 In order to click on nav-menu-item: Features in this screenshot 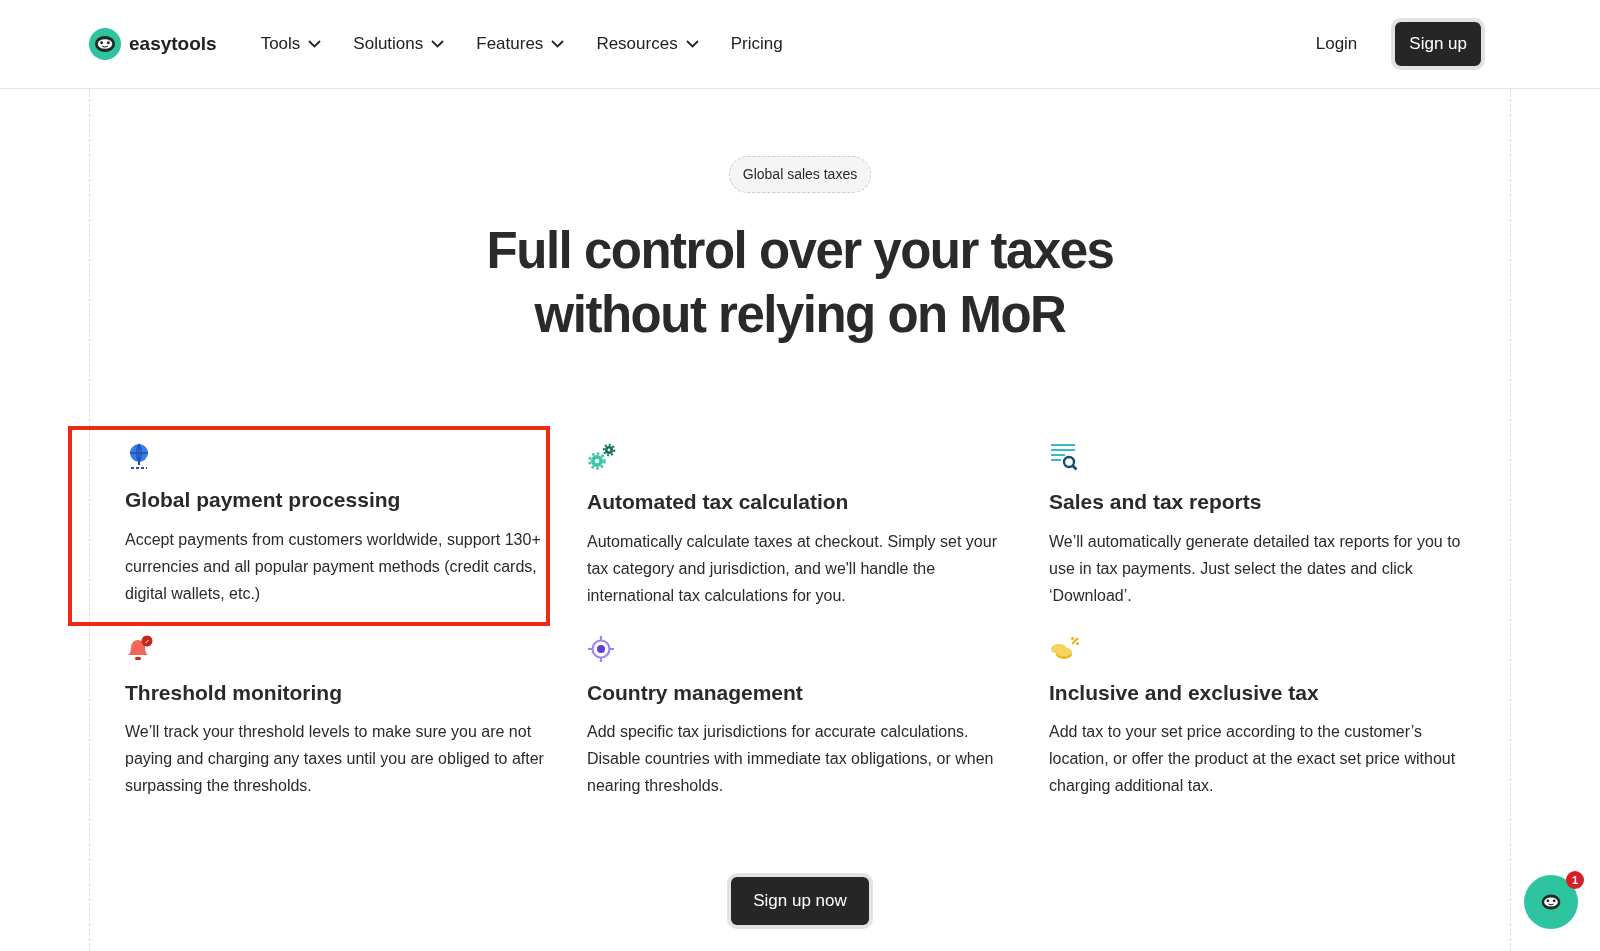, I will do `click(520, 44)`.